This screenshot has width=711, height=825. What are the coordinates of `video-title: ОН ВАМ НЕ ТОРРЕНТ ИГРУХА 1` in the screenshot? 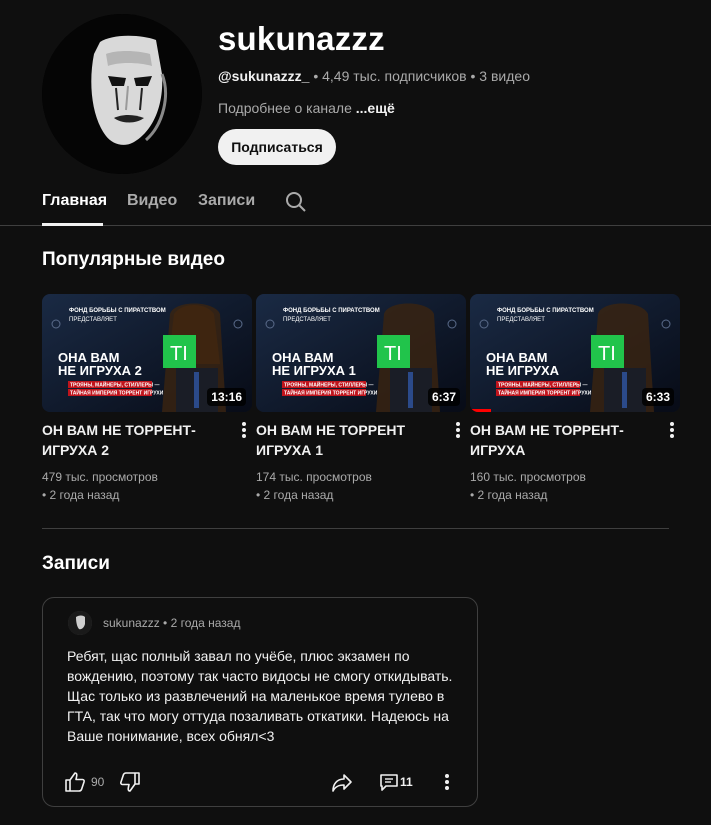 It's located at (348, 440).